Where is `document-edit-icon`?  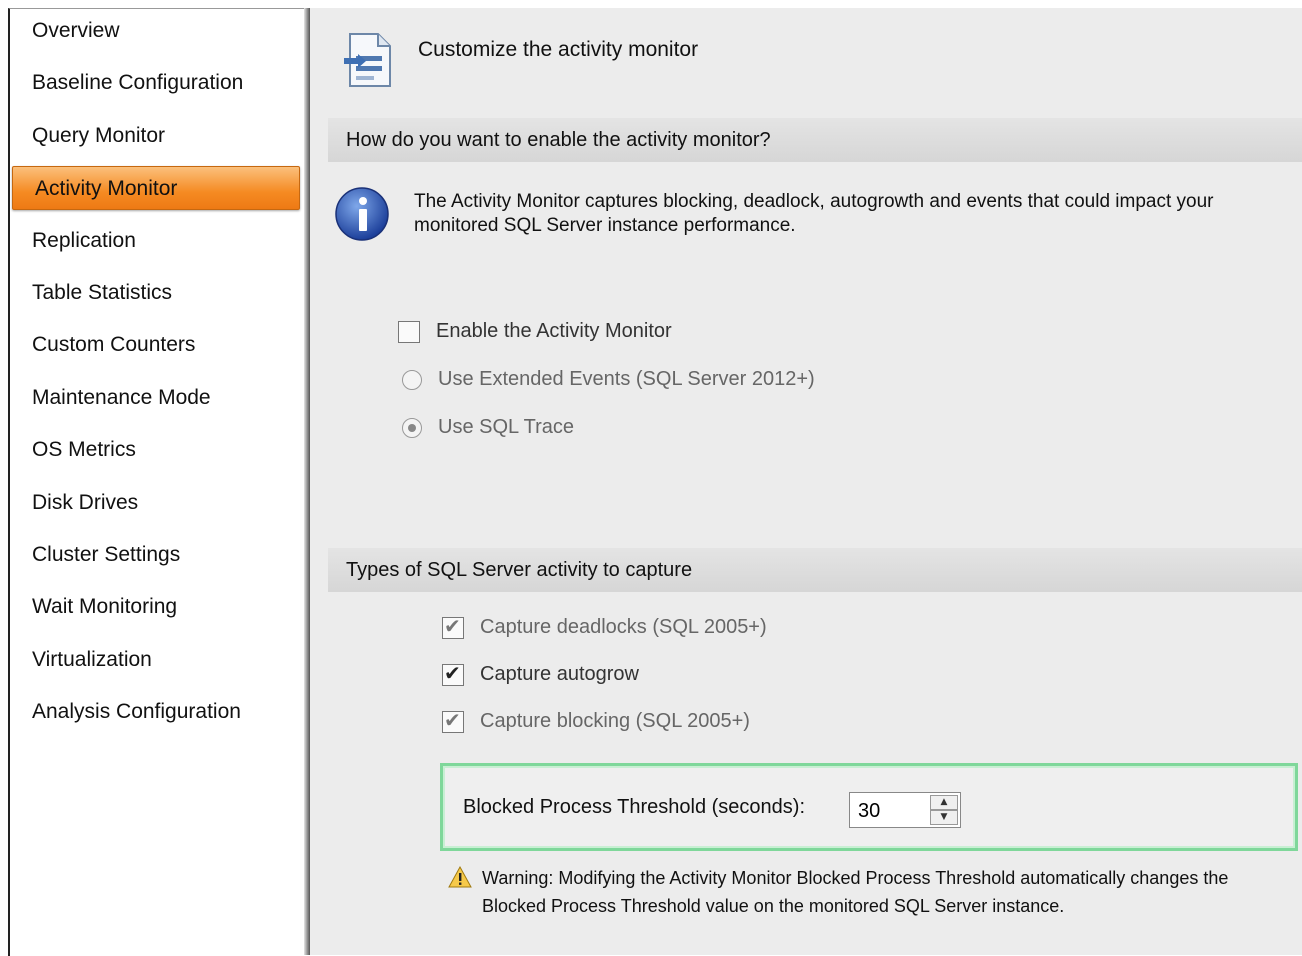
document-edit-icon is located at coordinates (367, 60).